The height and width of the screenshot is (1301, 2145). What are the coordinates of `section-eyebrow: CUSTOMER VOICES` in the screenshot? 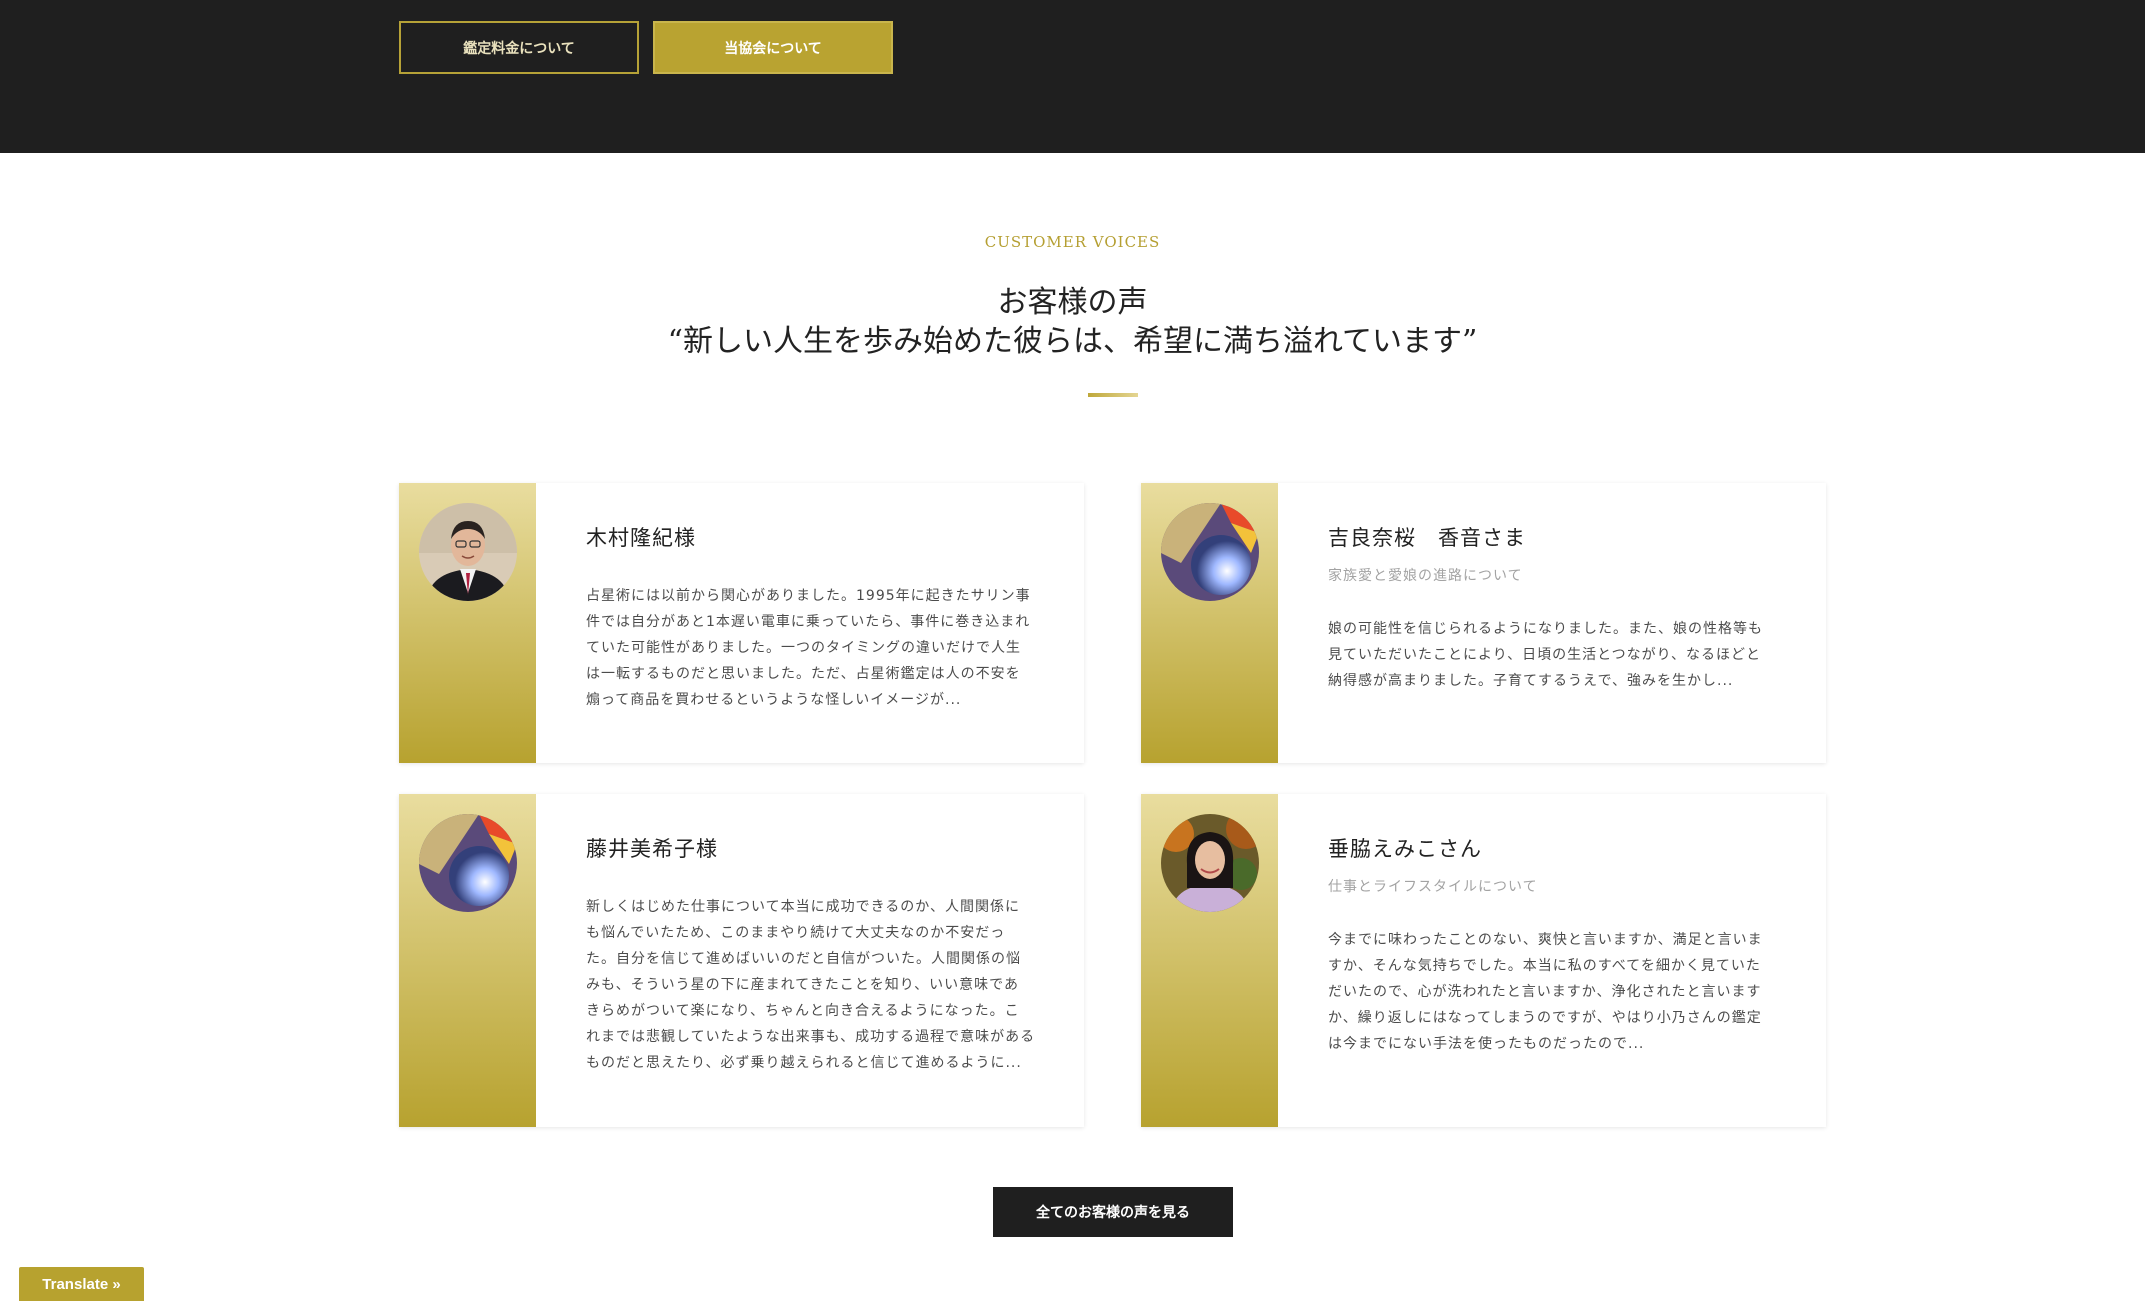 It's located at (1072, 242).